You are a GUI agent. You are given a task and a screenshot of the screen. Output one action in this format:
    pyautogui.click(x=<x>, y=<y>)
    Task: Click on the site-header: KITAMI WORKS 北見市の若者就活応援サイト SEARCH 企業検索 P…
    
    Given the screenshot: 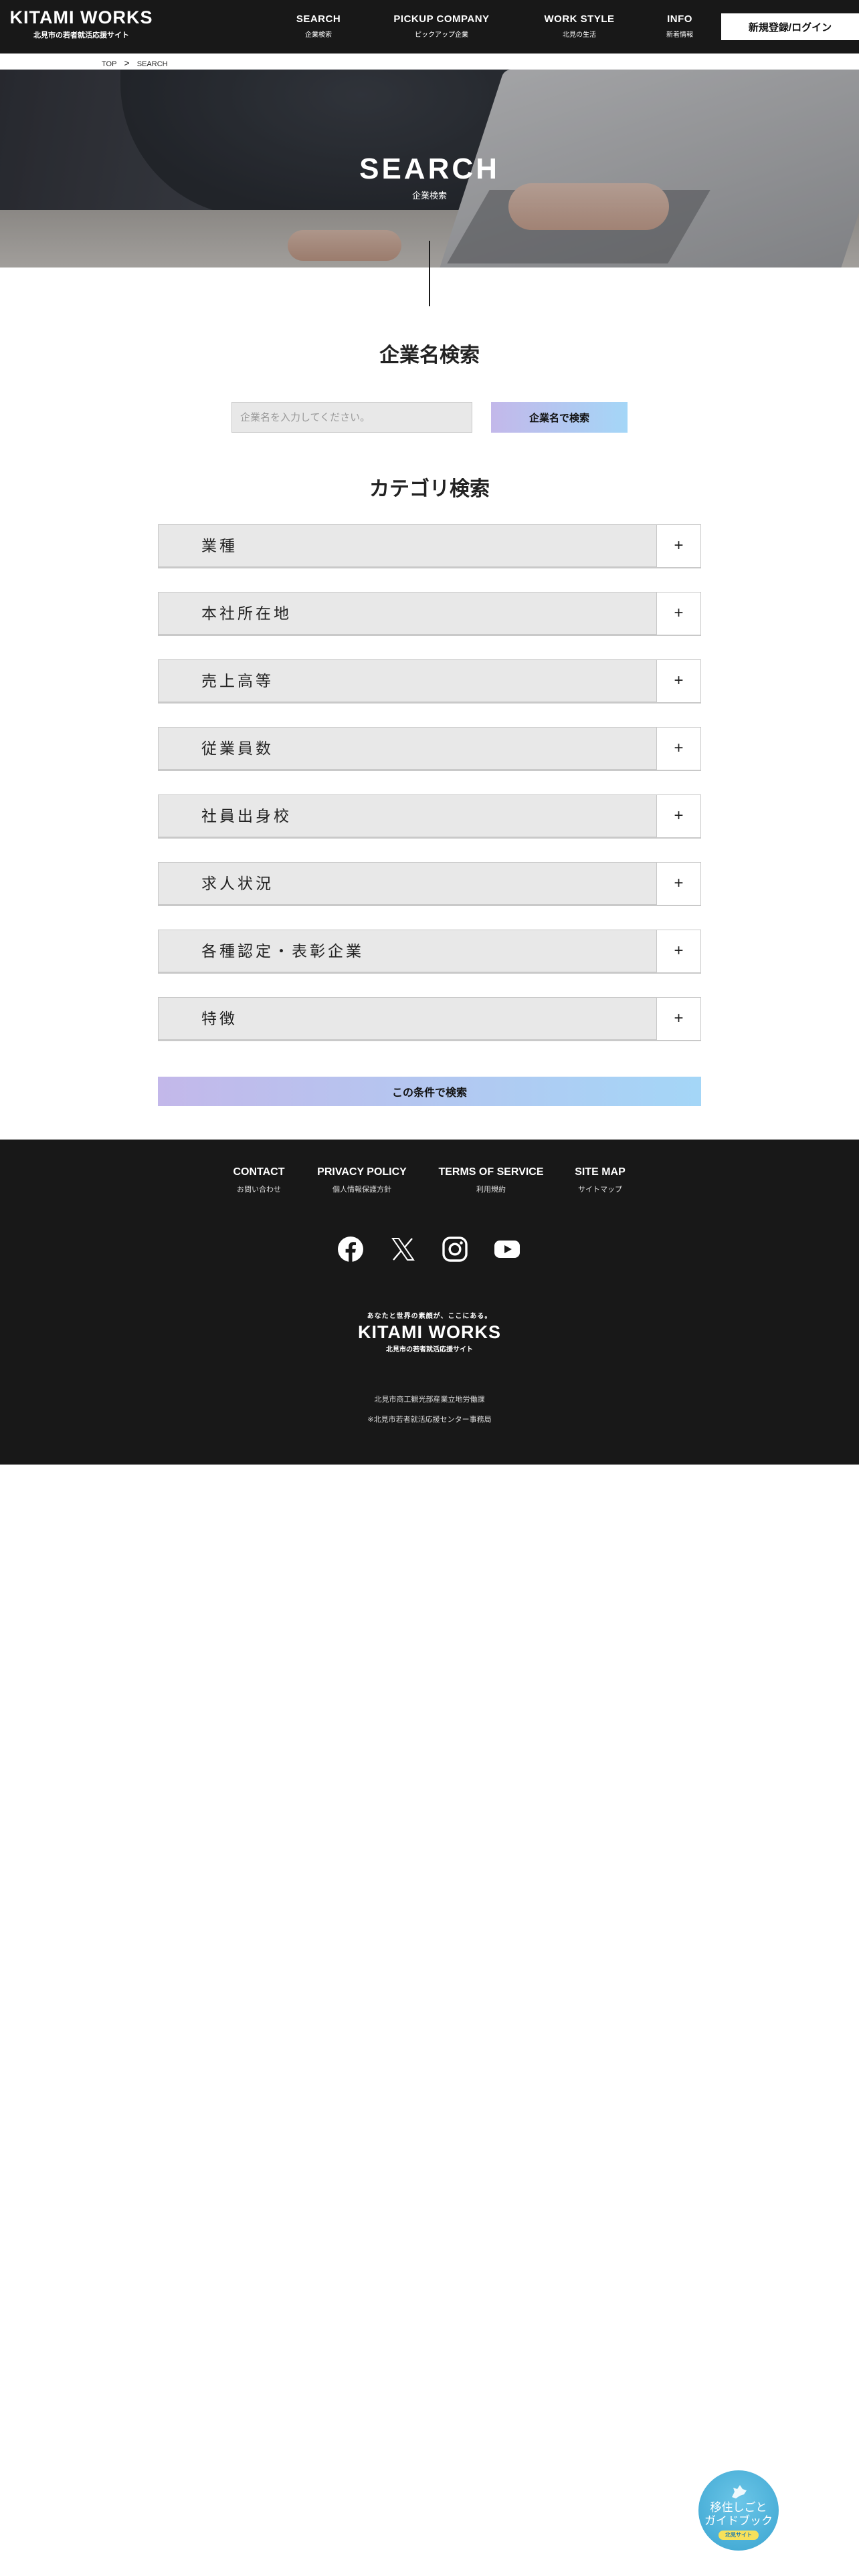 What is the action you would take?
    pyautogui.click(x=429, y=27)
    